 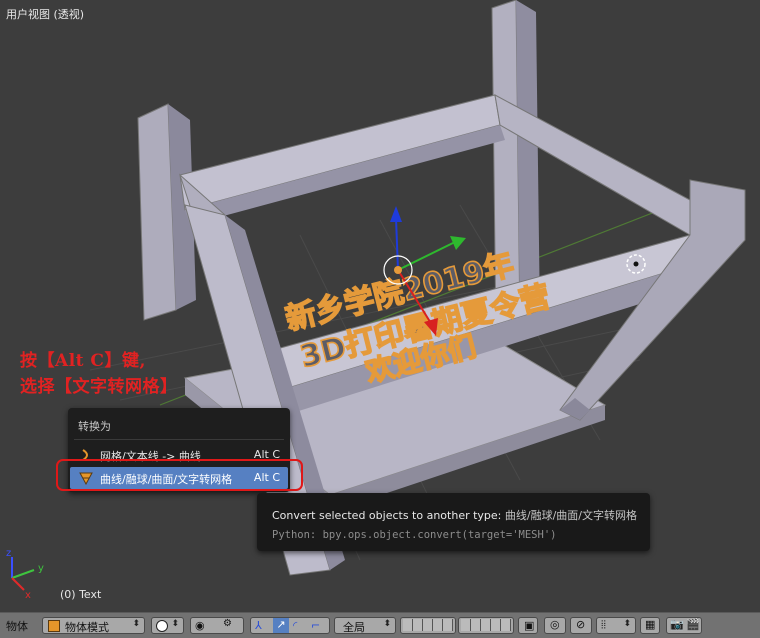 I want to click on orientation-select: 全局 ⬍, so click(x=365, y=625).